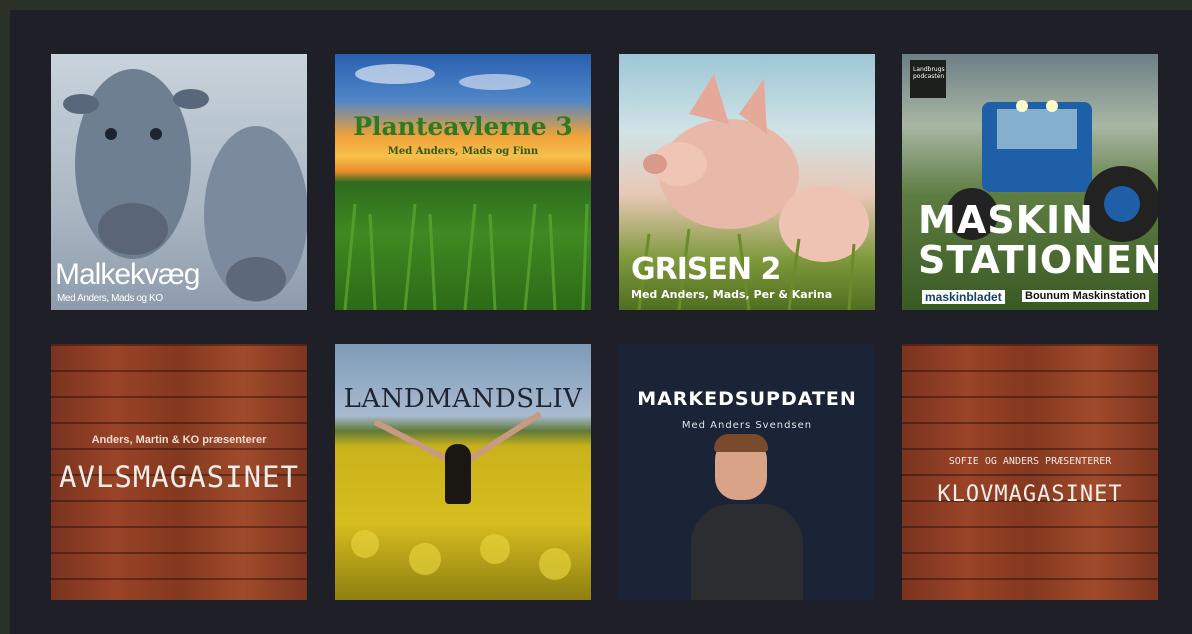 The height and width of the screenshot is (634, 1192). What do you see at coordinates (179, 182) in the screenshot?
I see `podcast-cover-malkekvaeg: Malkekvæg Med Anders, Mads og KO` at bounding box center [179, 182].